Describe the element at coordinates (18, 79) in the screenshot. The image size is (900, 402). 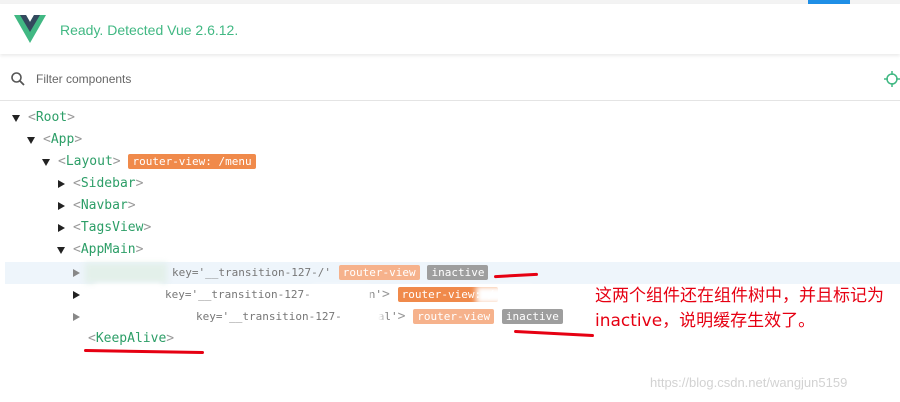
I see `search-icon` at that location.